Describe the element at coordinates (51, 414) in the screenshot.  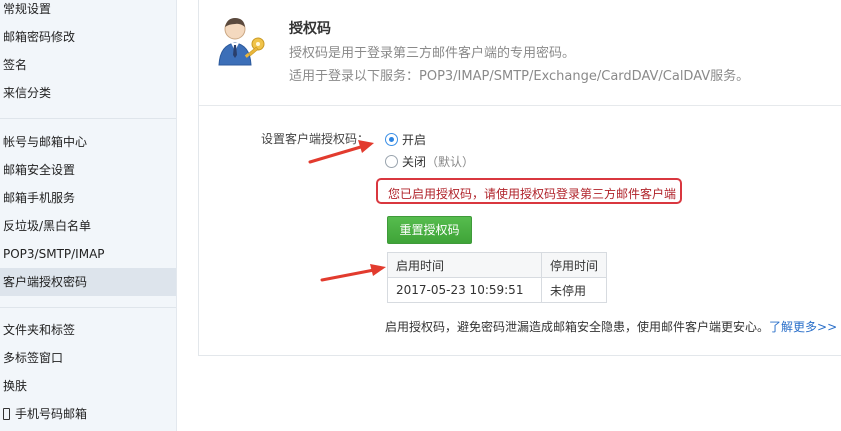
I see `sidebar-item-label: 手机号码邮箱` at that location.